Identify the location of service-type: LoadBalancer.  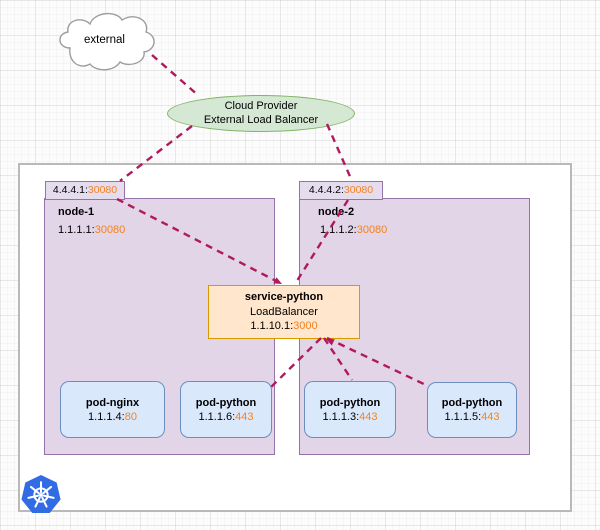
(284, 311).